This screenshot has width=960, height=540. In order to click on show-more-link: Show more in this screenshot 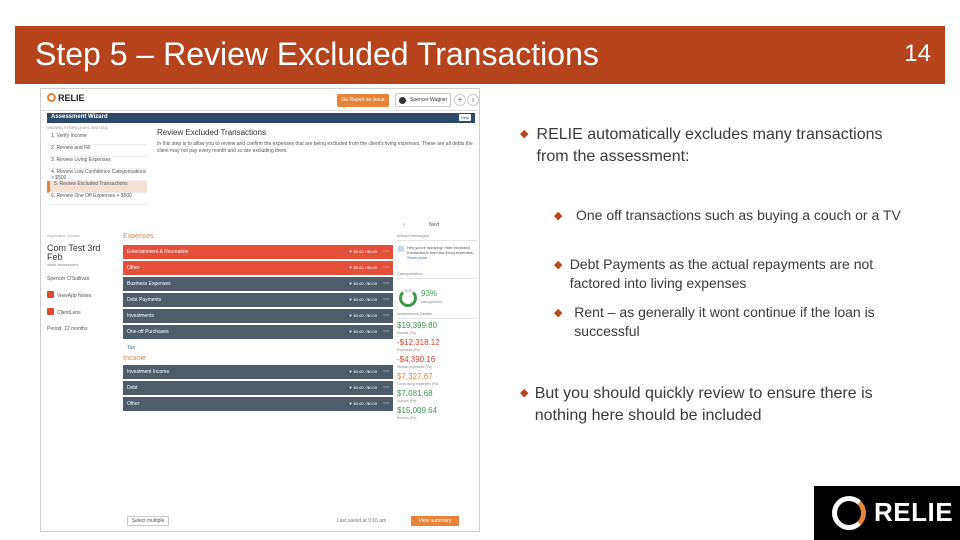, I will do `click(417, 257)`.